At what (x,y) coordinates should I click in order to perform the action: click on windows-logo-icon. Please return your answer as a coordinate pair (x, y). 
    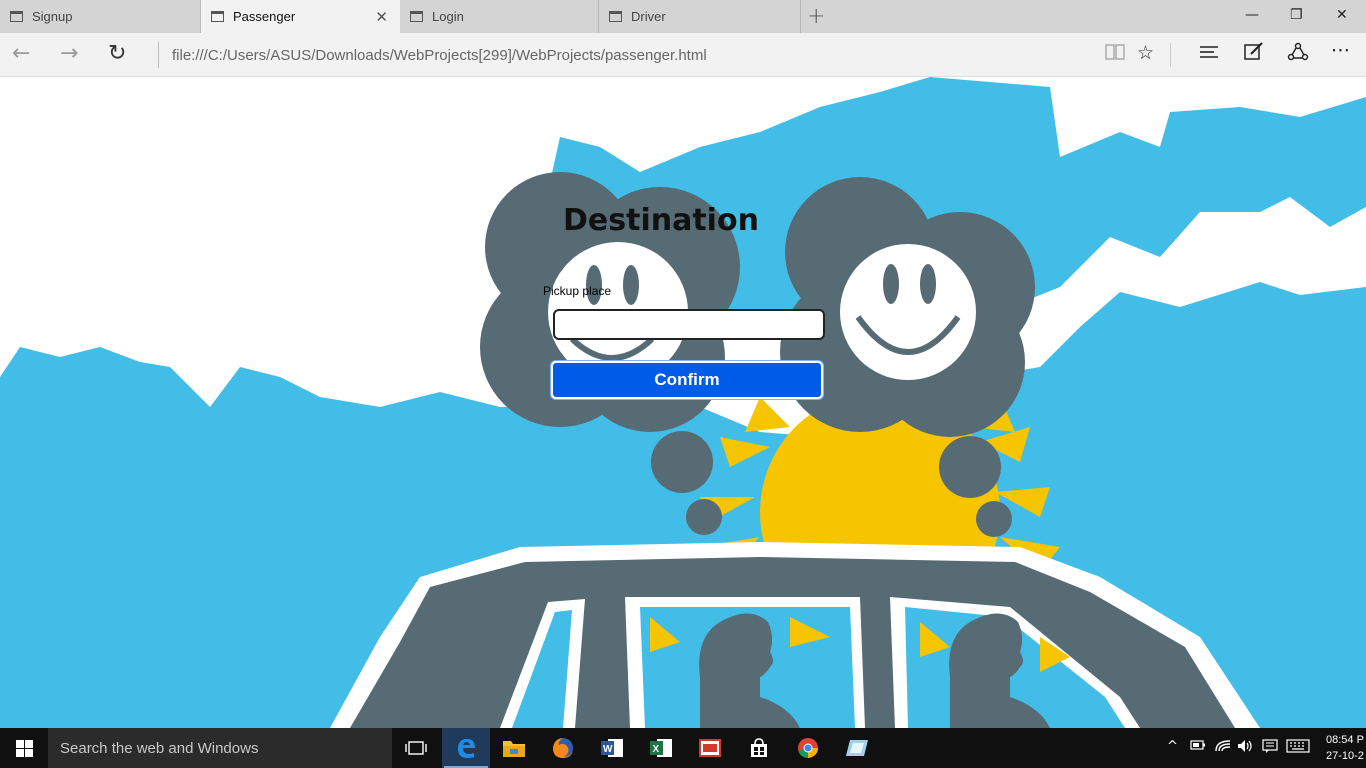
    Looking at the image, I should click on (20, 744).